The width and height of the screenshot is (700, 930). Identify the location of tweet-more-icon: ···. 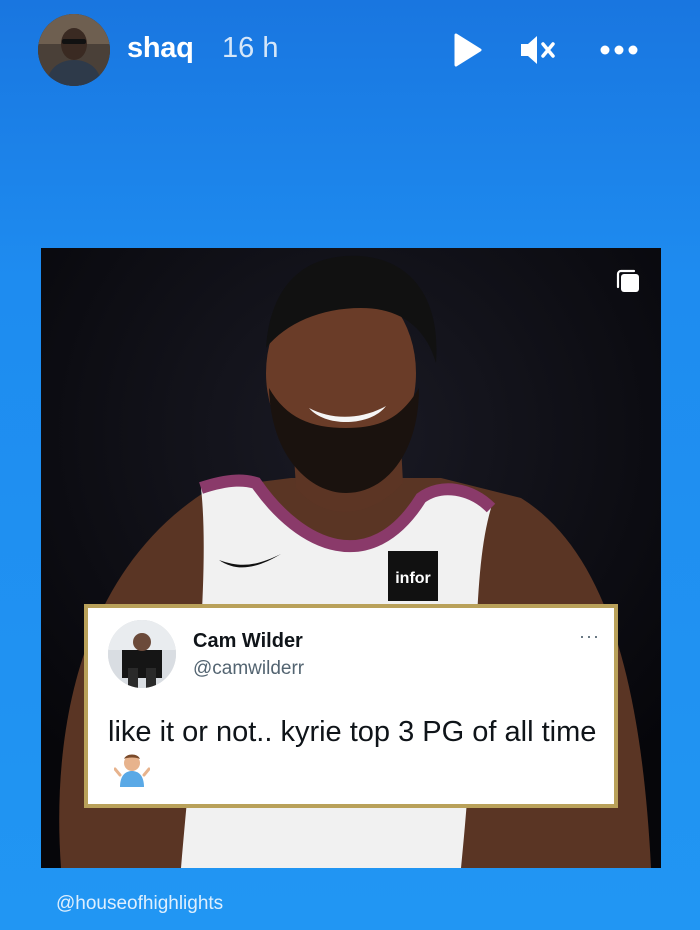
(589, 636).